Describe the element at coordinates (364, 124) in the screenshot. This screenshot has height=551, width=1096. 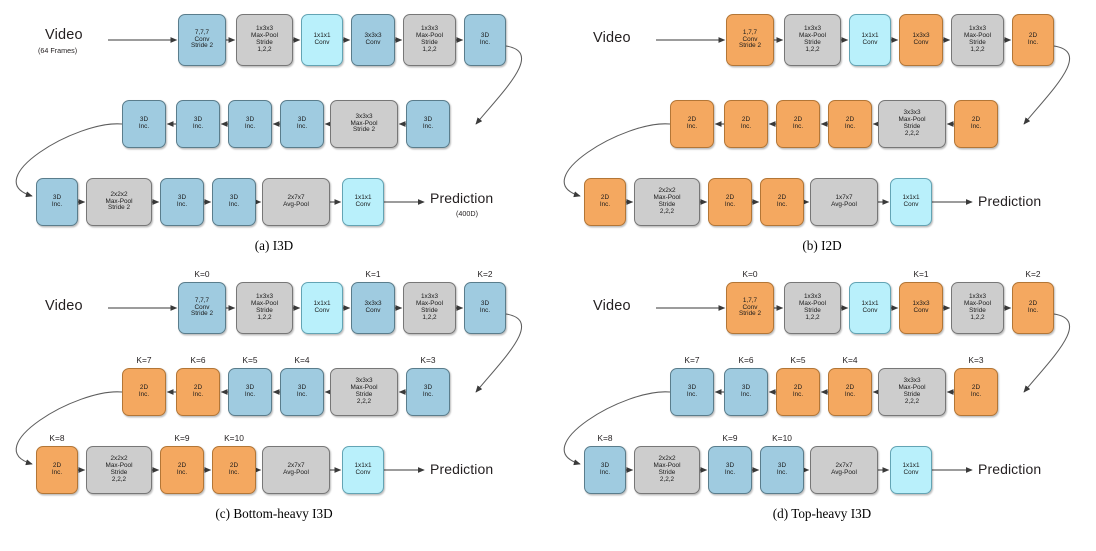
I see `block-a-r1-4: 3x3x3 Max-Pool Stride 2` at that location.